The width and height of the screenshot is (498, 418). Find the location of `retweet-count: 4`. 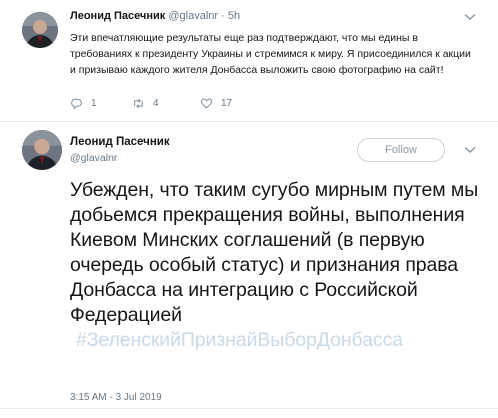

retweet-count: 4 is located at coordinates (156, 103).